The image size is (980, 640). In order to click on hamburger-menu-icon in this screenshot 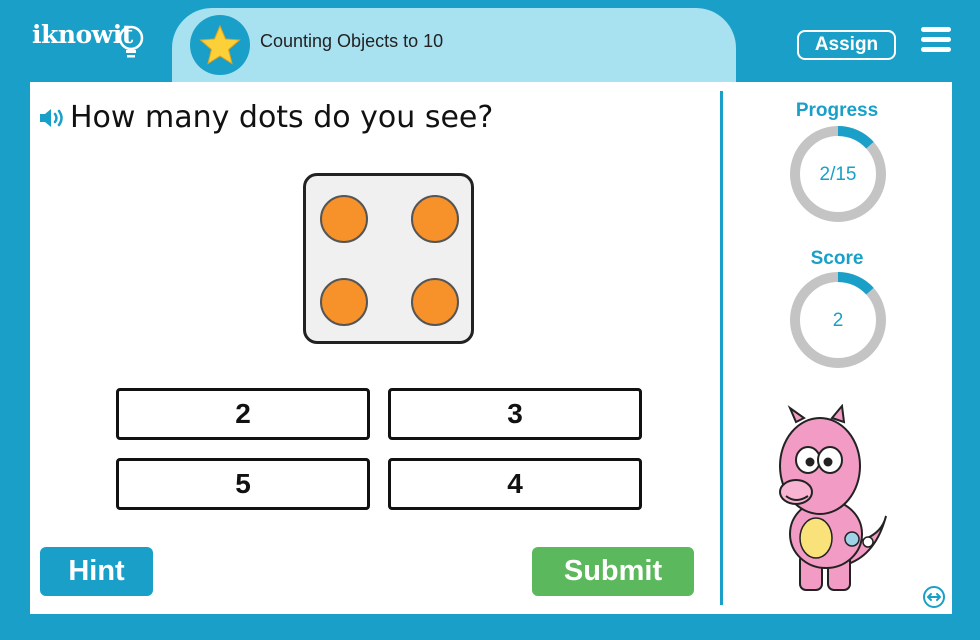, I will do `click(936, 42)`.